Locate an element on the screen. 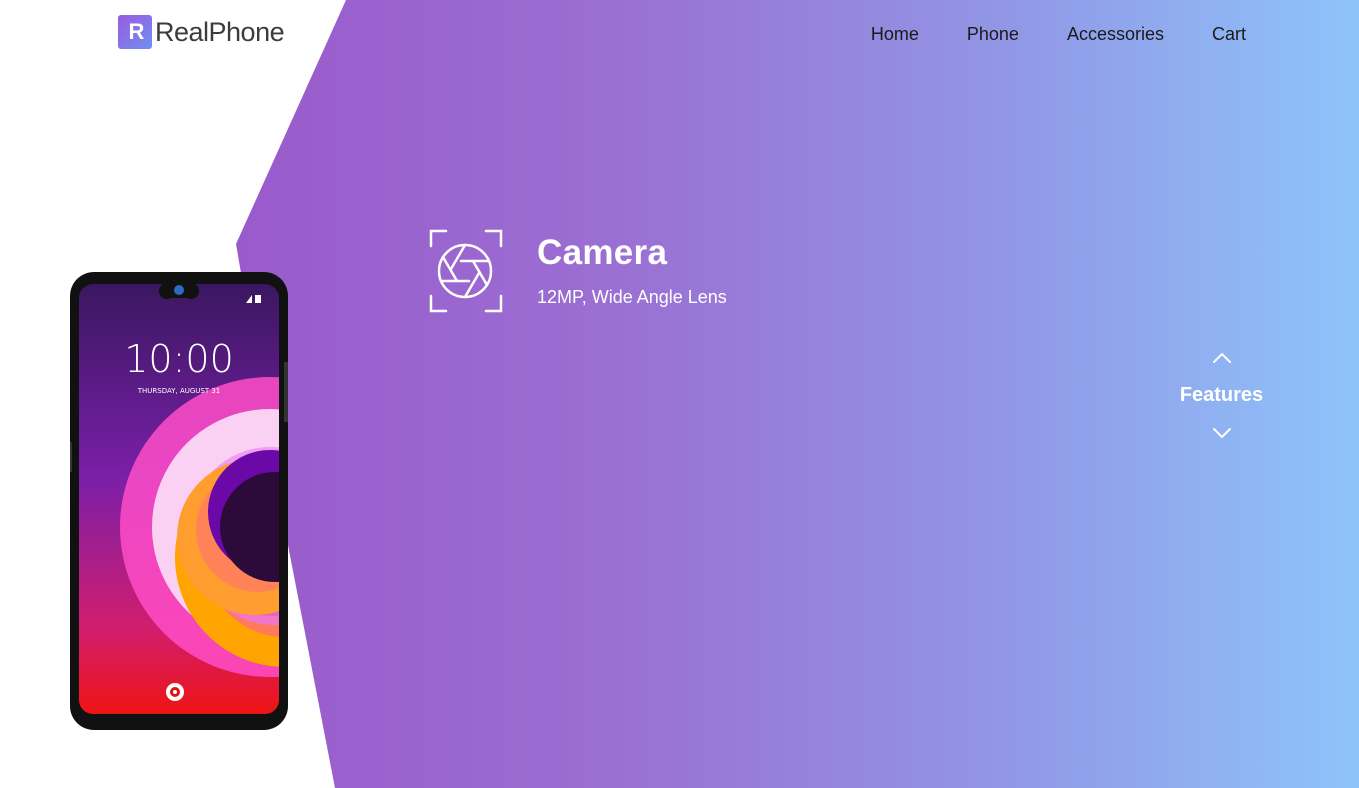 This screenshot has height=788, width=1359. main-nav: Home Phone Accessories Cart is located at coordinates (1058, 34).